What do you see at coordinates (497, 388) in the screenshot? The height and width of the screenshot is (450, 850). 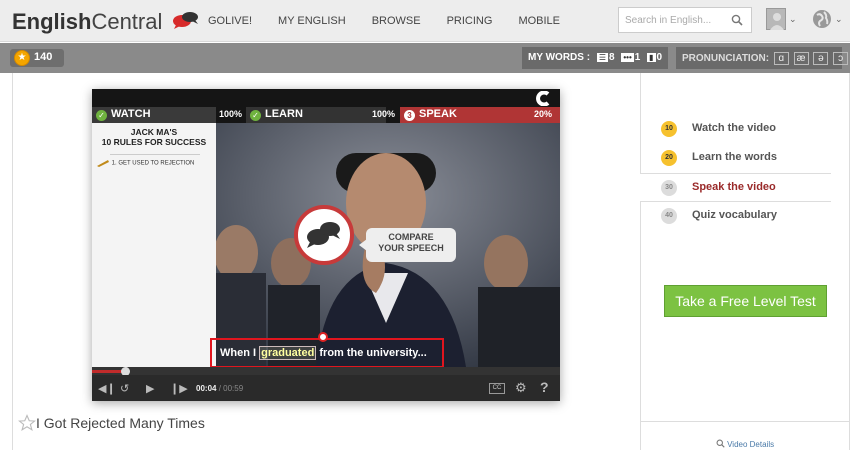 I see `closed-captions-button: CC` at bounding box center [497, 388].